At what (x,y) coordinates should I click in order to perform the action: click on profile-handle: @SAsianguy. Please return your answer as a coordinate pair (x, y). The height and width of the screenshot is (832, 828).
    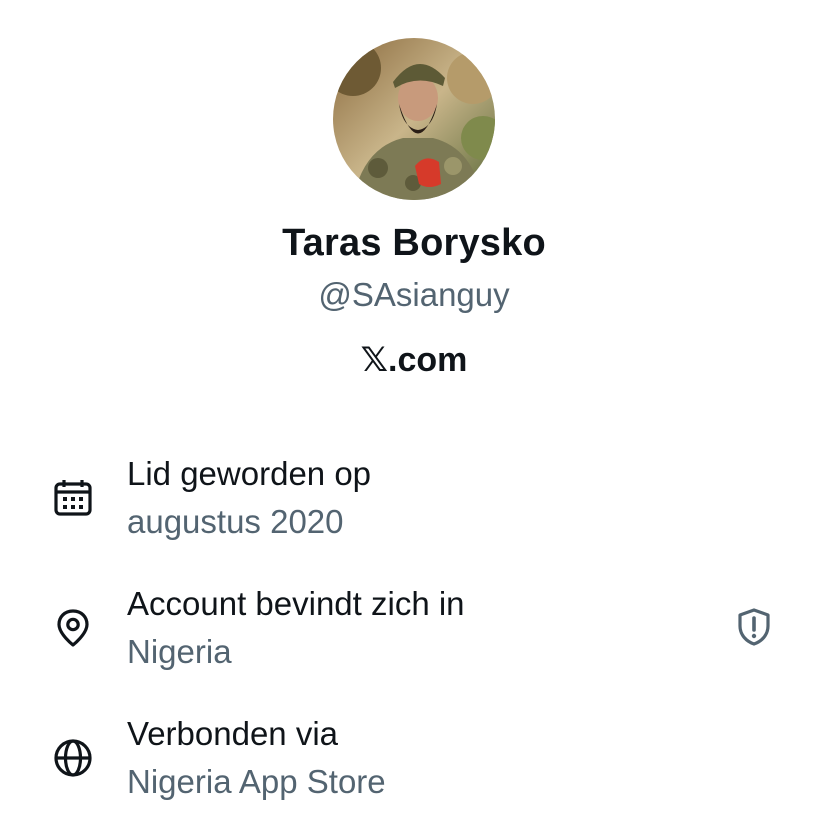
    Looking at the image, I should click on (414, 294).